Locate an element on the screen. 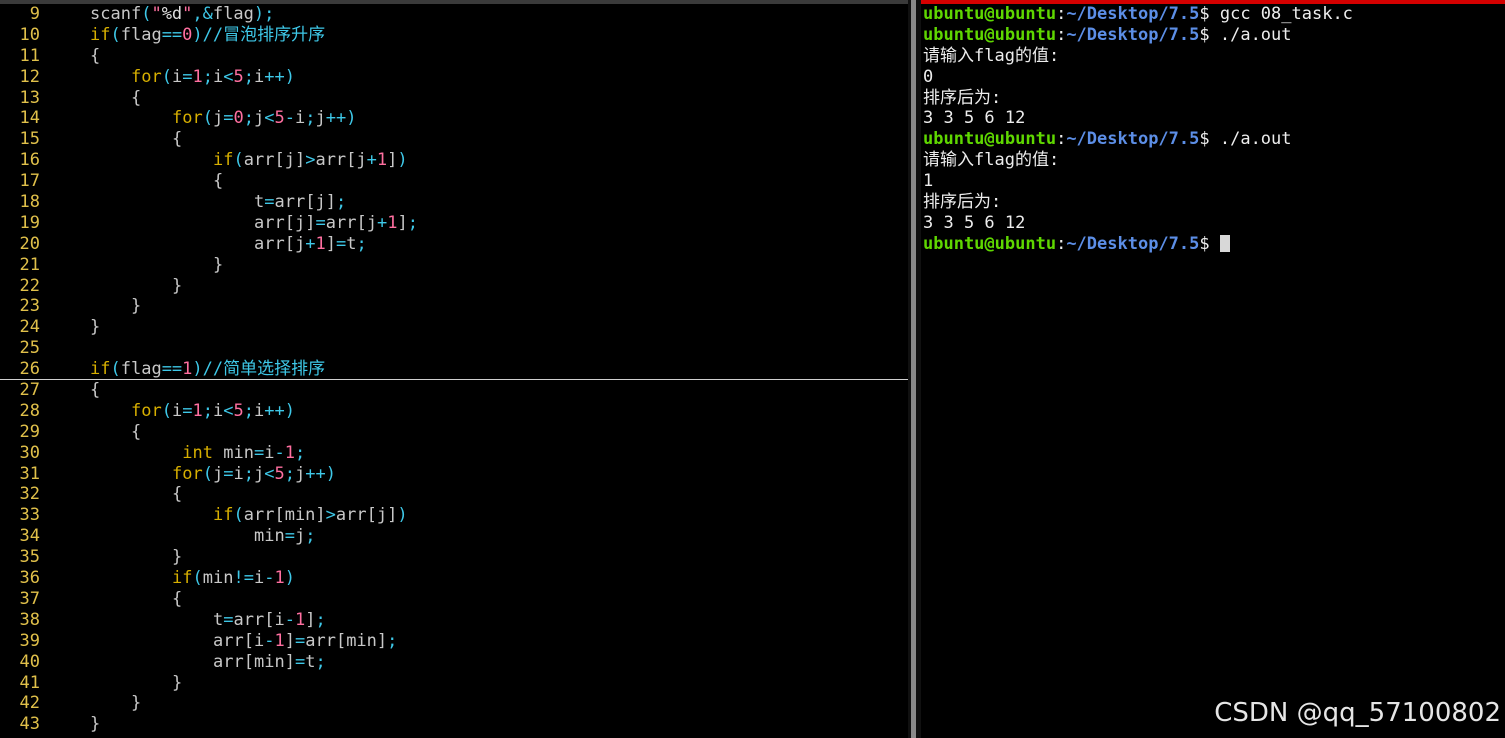  line-number: 31 is located at coordinates (29, 473).